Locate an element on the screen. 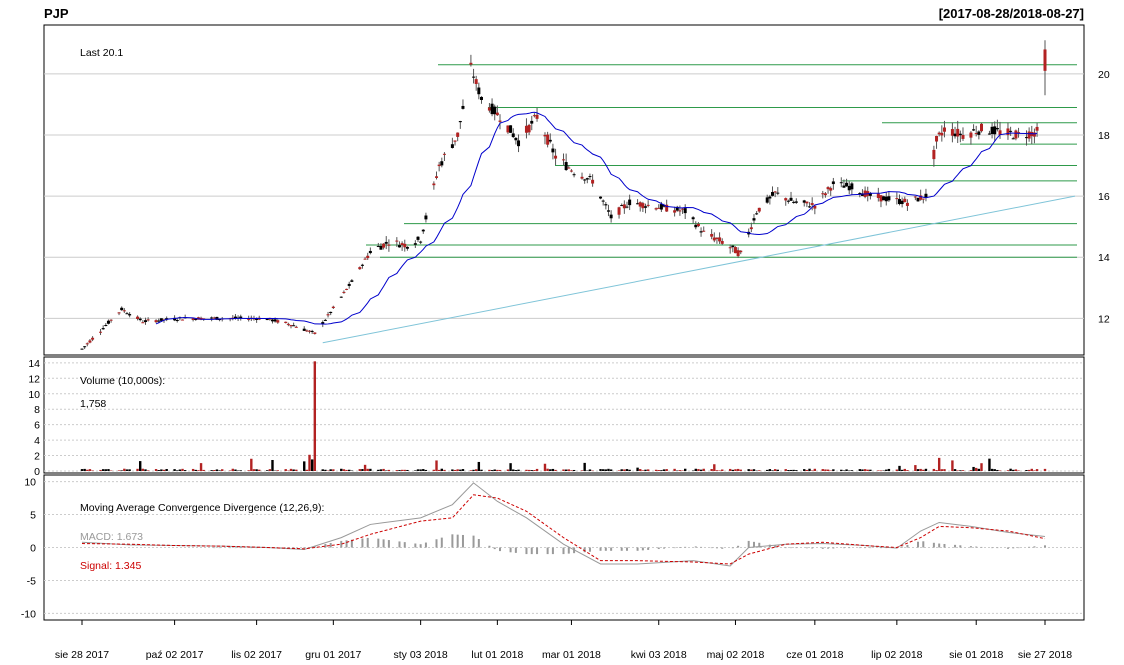  price-tick-label: 12 is located at coordinates (1104, 319).